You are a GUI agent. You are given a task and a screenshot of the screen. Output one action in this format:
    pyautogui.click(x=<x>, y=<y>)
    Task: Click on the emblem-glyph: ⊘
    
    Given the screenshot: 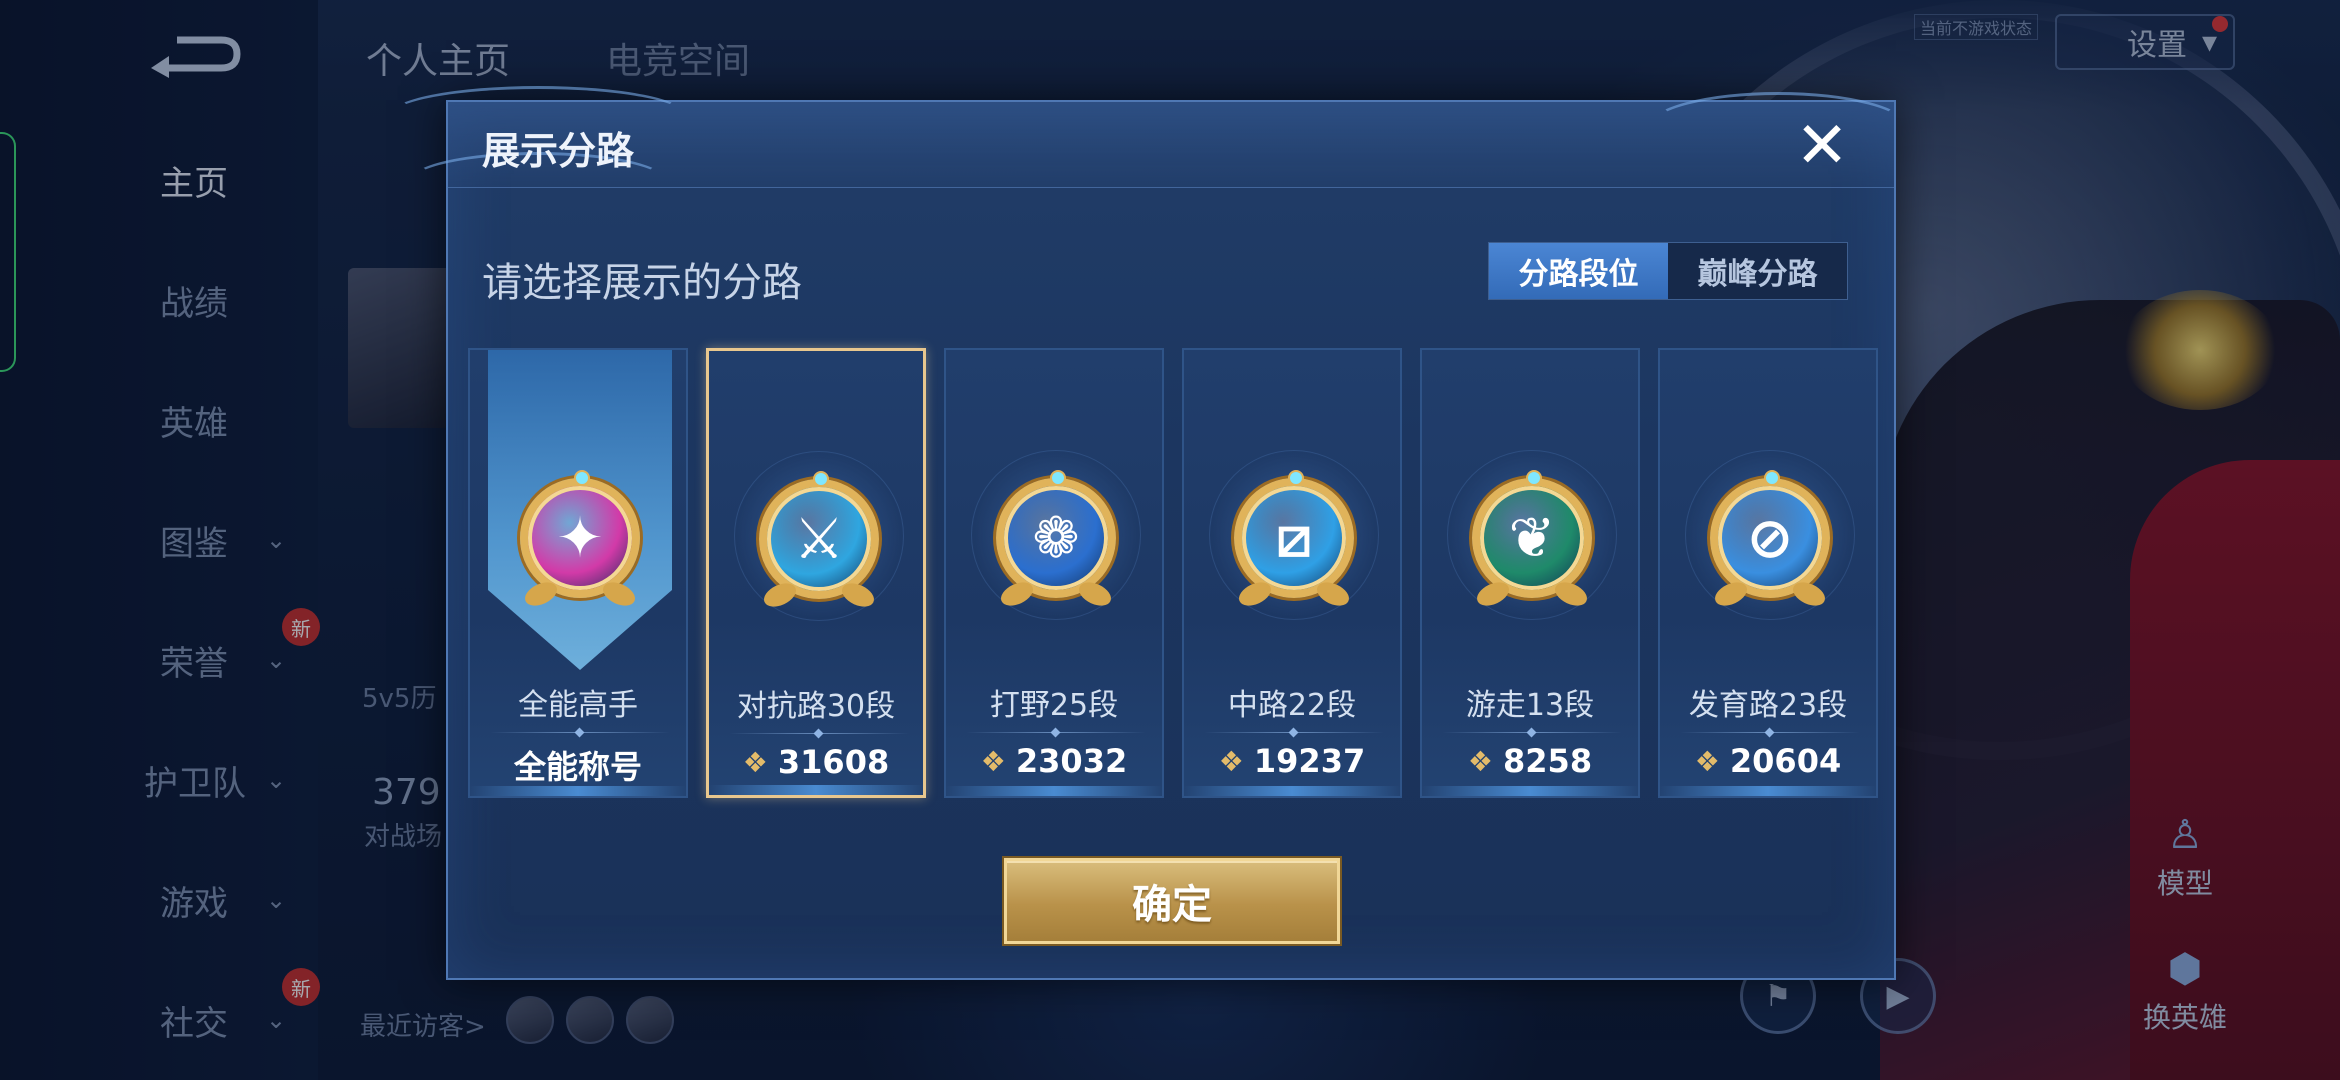 What is the action you would take?
    pyautogui.click(x=1770, y=538)
    